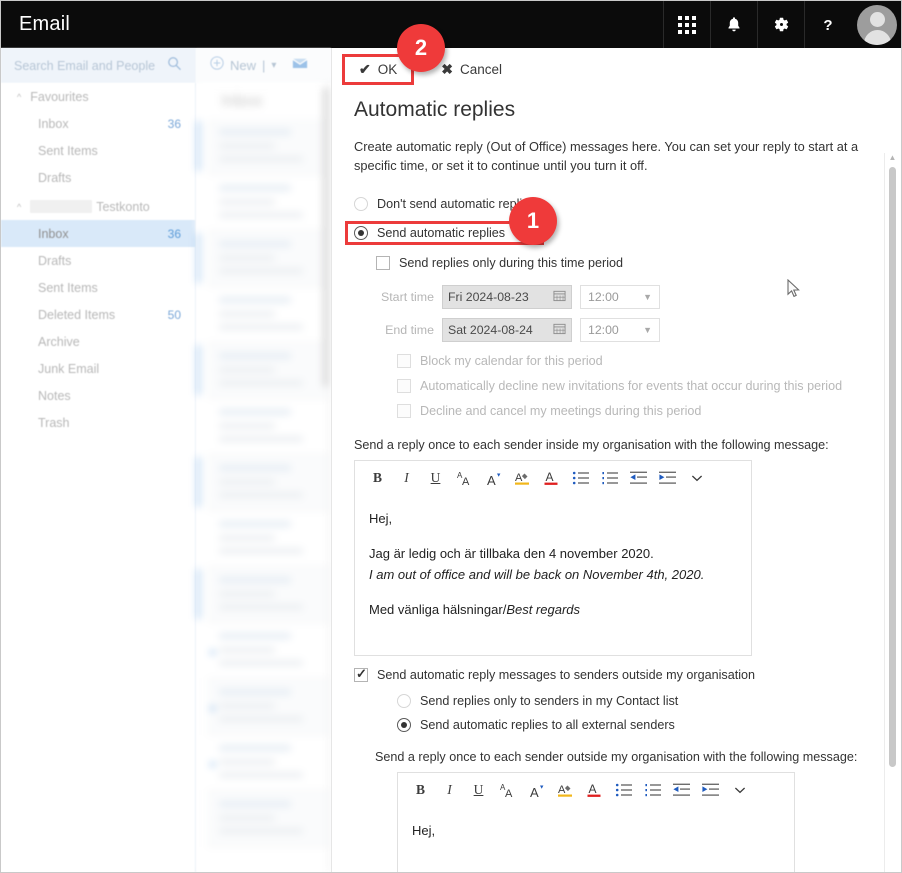 The height and width of the screenshot is (873, 902). I want to click on message-list-scrollbar, so click(325, 237).